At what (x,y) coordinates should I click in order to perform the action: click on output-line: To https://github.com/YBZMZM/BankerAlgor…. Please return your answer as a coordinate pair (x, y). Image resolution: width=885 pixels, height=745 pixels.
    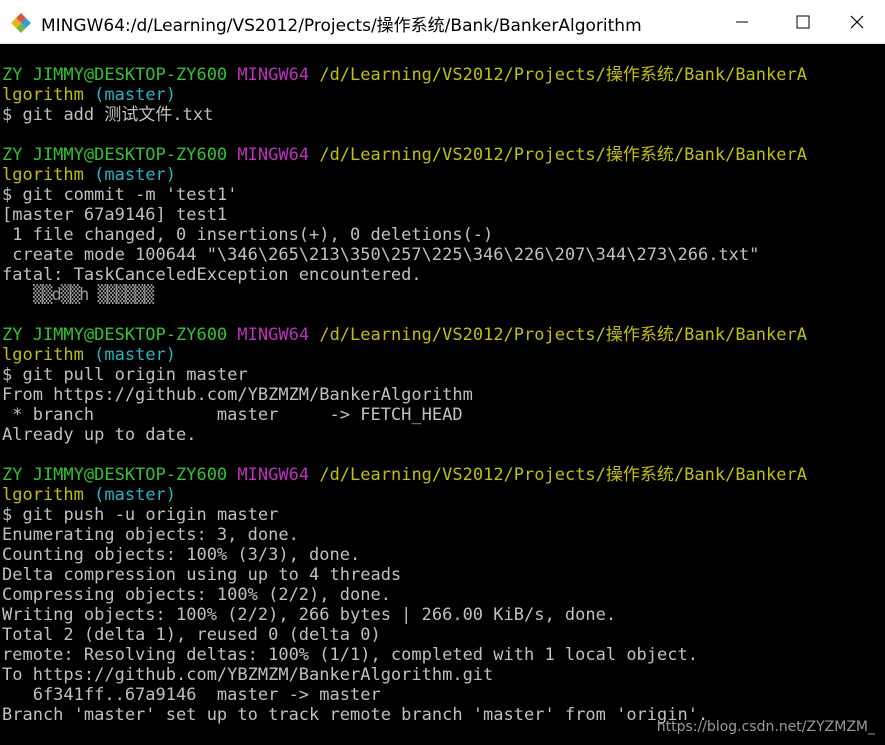
    Looking at the image, I should click on (248, 675).